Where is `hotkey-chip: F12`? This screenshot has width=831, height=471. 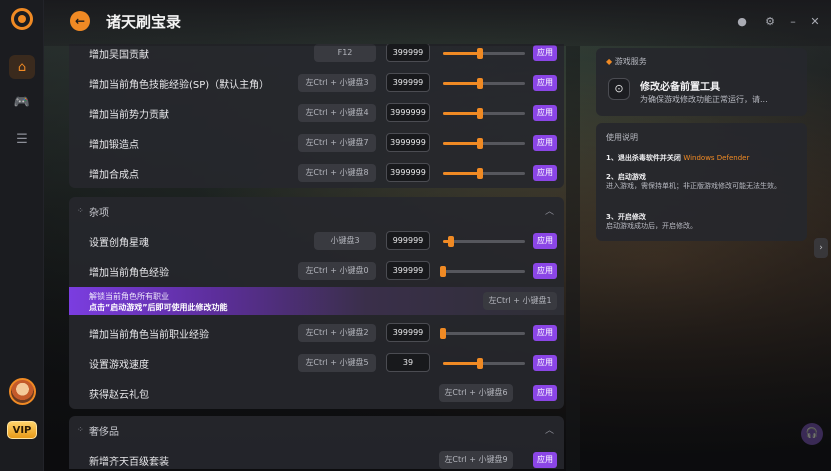 hotkey-chip: F12 is located at coordinates (345, 53).